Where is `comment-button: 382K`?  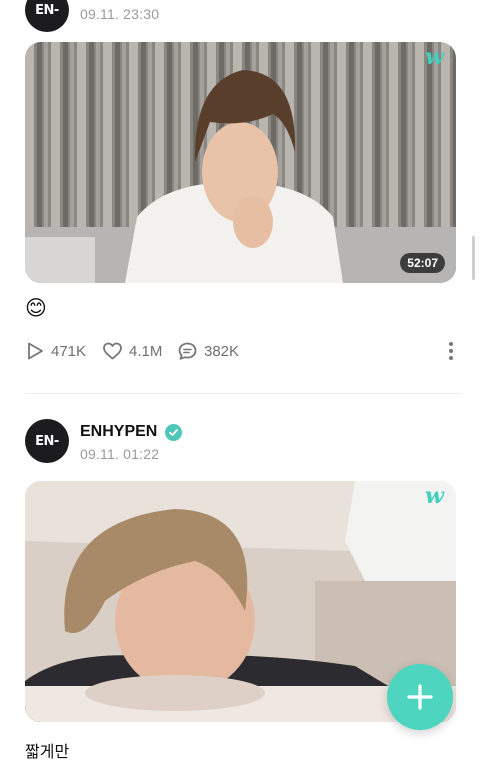 comment-button: 382K is located at coordinates (208, 351).